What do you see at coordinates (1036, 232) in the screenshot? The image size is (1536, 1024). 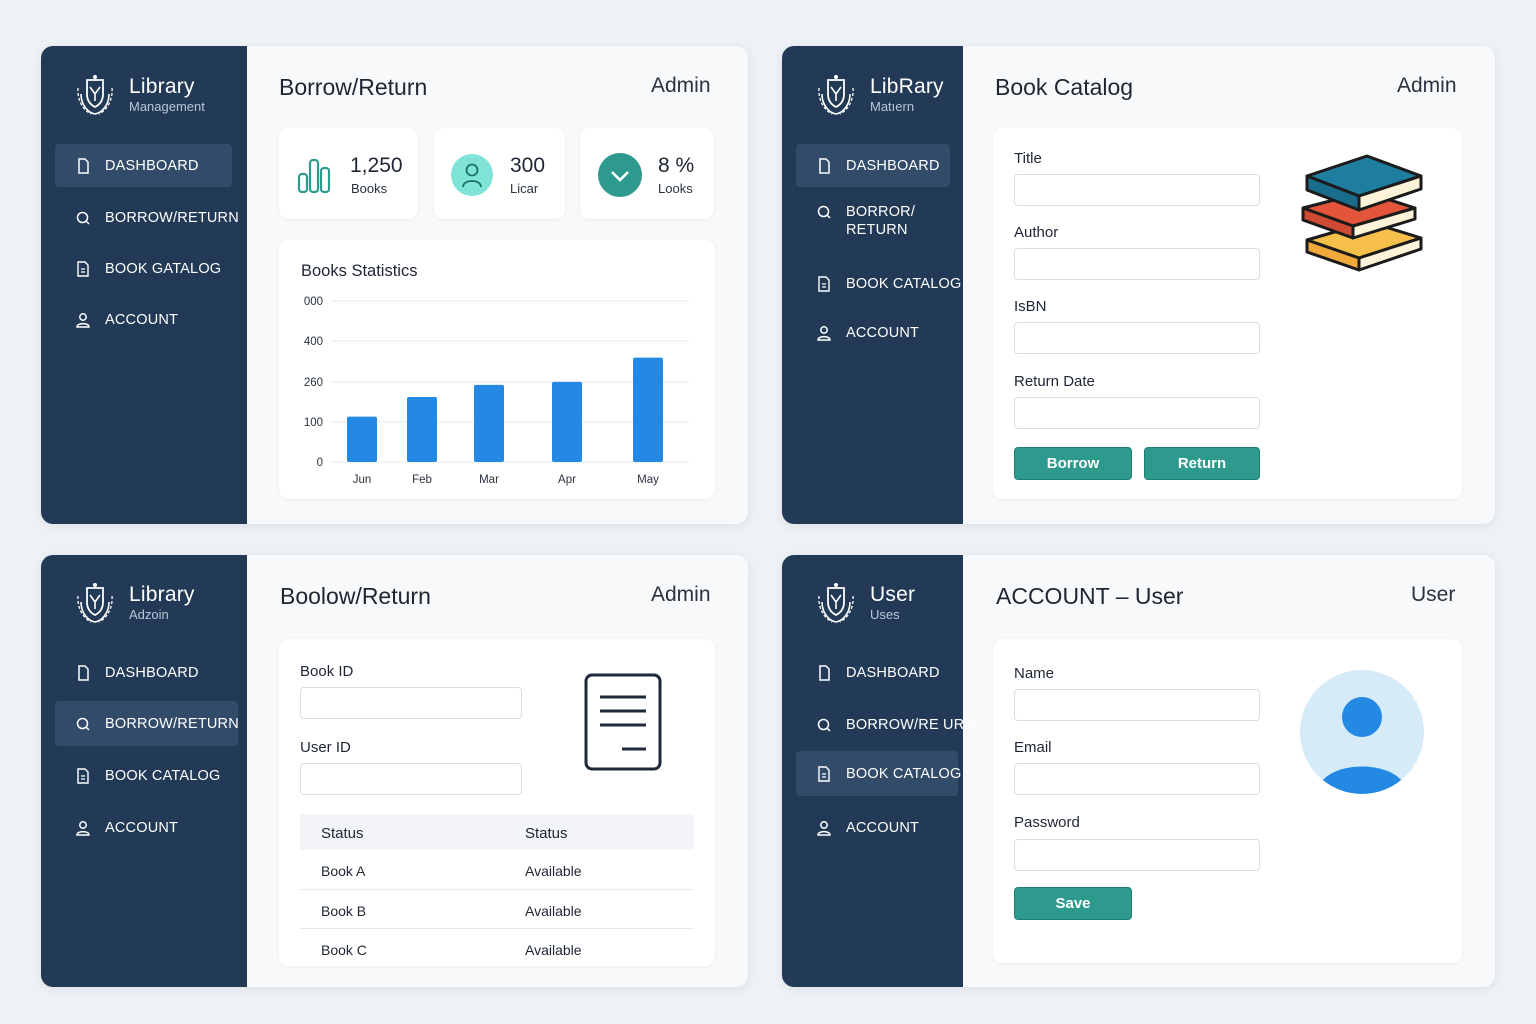 I see `author-label: Author` at bounding box center [1036, 232].